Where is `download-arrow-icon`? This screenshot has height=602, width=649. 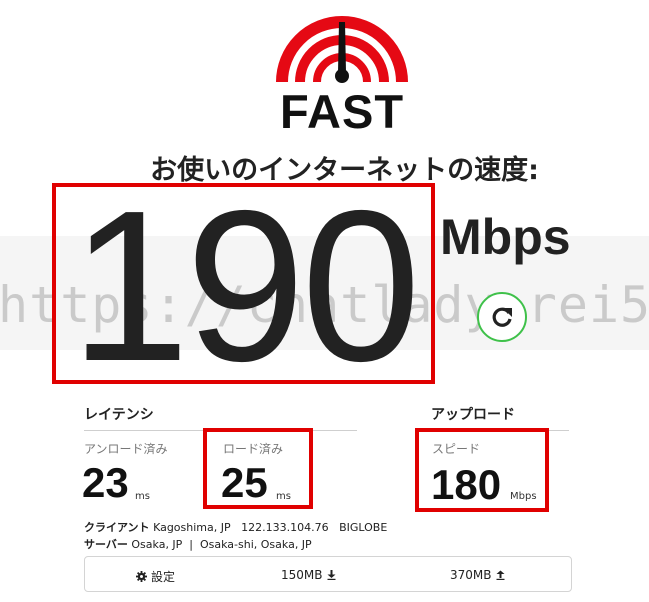 download-arrow-icon is located at coordinates (331, 575).